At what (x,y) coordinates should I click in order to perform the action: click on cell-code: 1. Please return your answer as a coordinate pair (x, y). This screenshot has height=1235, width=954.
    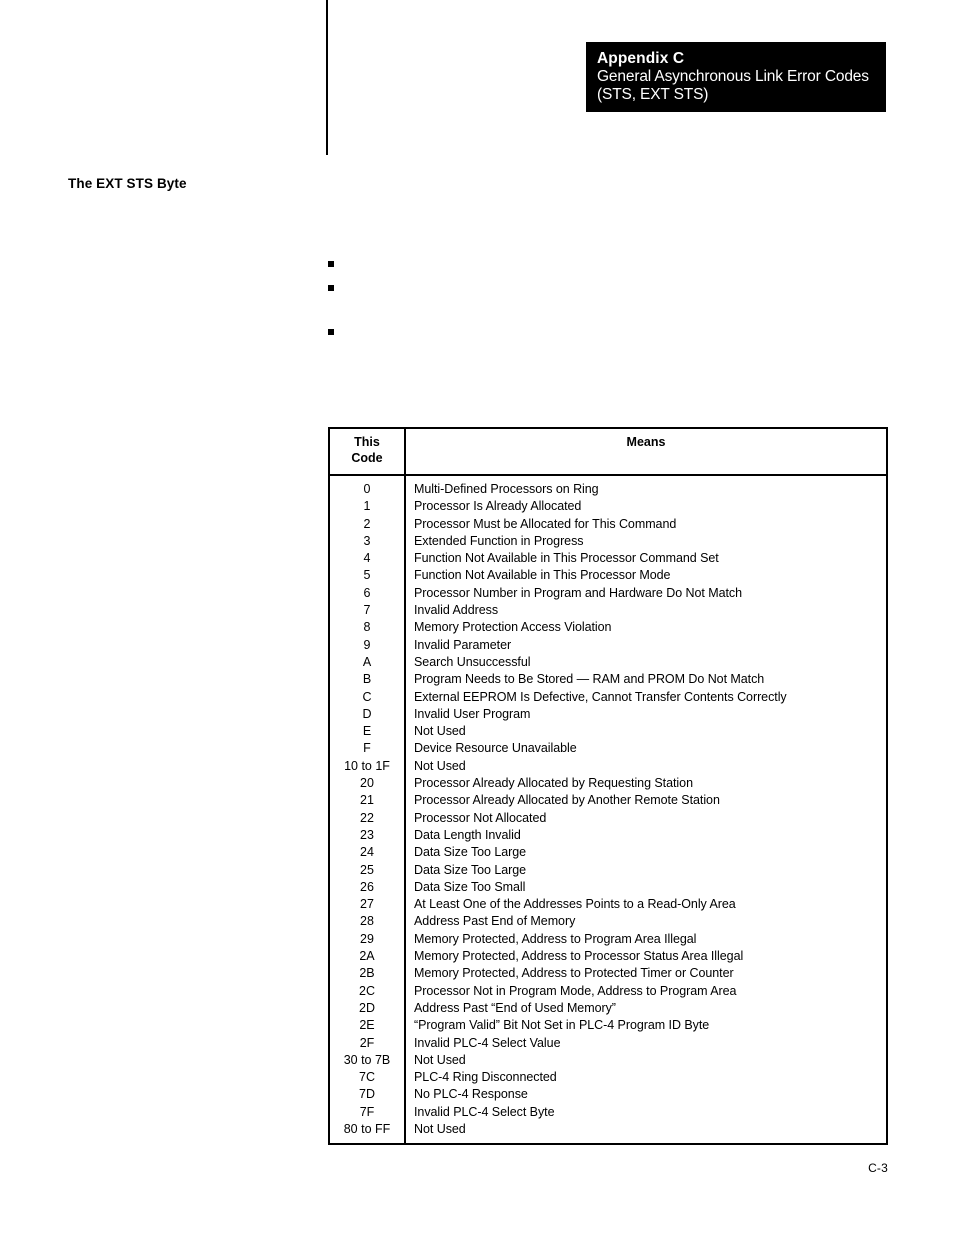
    Looking at the image, I should click on (367, 507).